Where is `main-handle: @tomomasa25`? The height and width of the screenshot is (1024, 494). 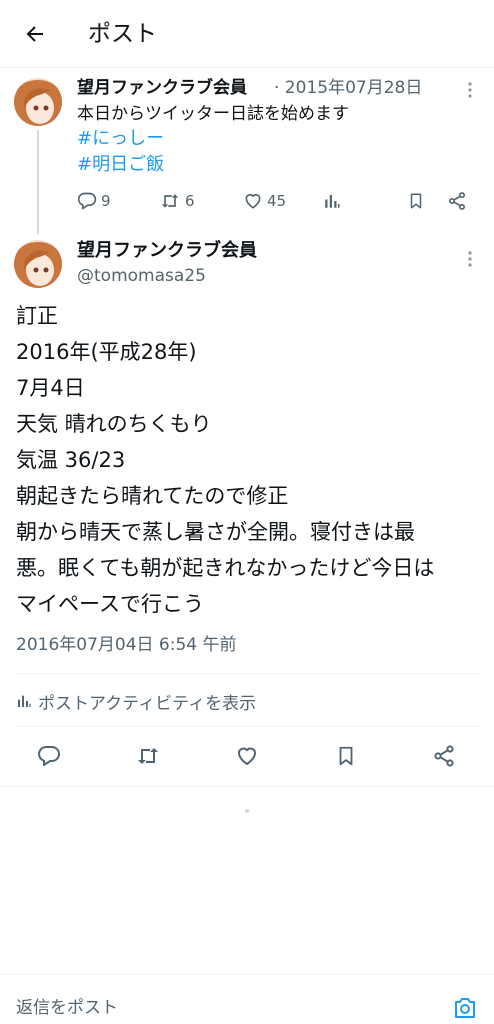
main-handle: @tomomasa25 is located at coordinates (141, 276).